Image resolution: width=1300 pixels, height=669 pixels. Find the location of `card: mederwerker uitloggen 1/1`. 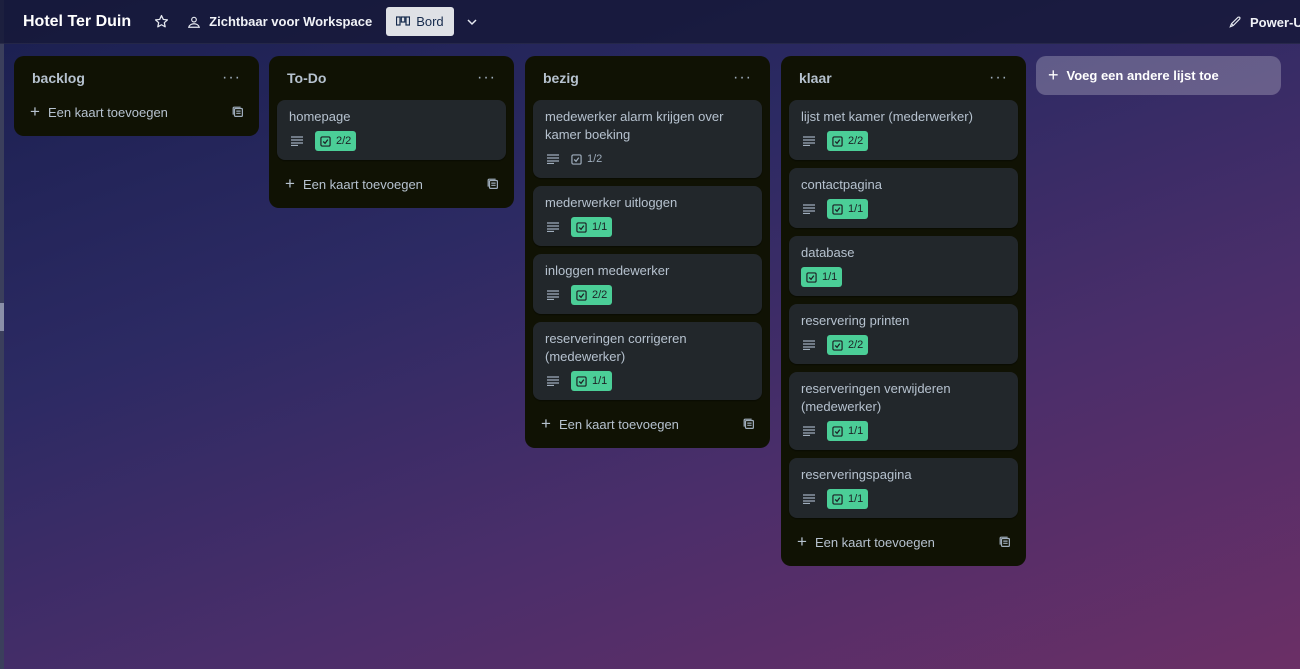

card: mederwerker uitloggen 1/1 is located at coordinates (647, 216).